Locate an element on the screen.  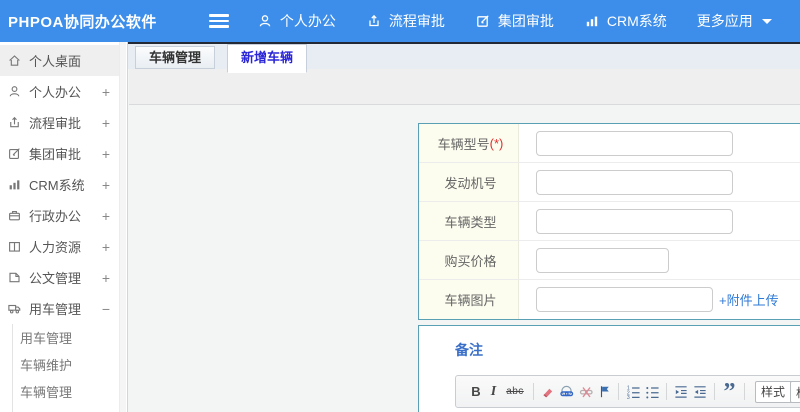
field-label: 购买价格 is located at coordinates (469, 260).